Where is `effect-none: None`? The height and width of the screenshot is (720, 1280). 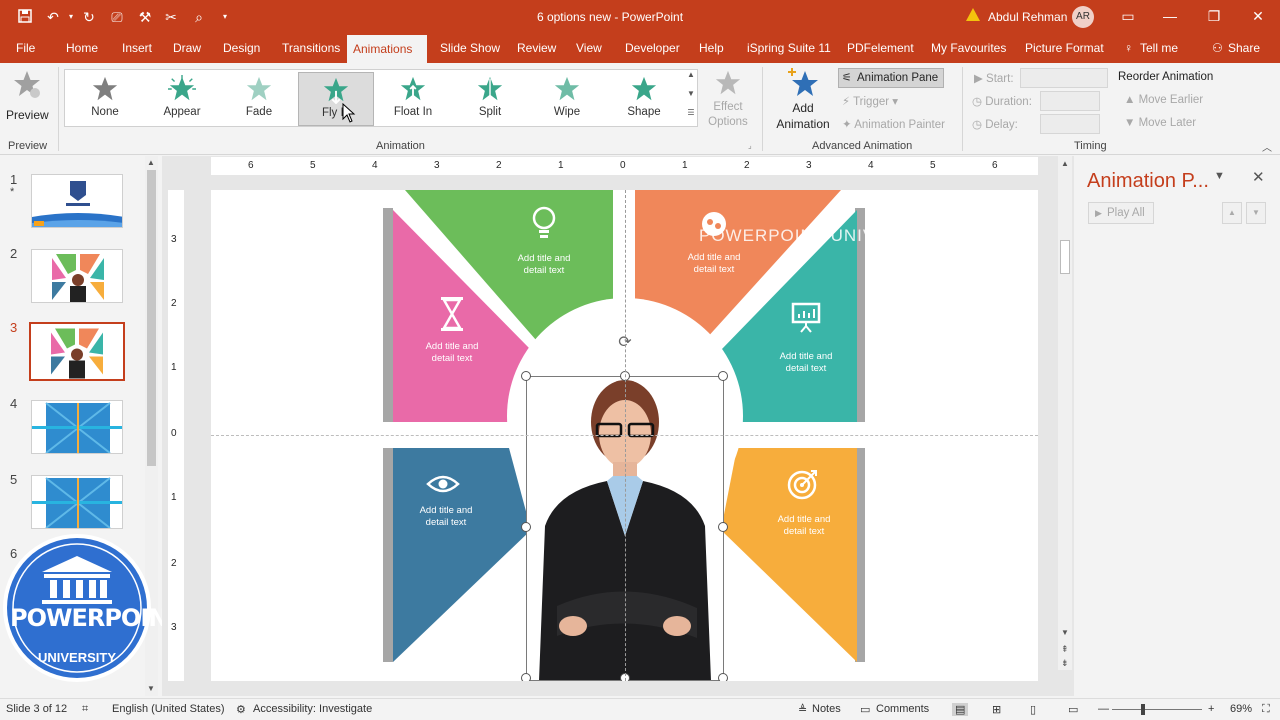
effect-none: None is located at coordinates (105, 99).